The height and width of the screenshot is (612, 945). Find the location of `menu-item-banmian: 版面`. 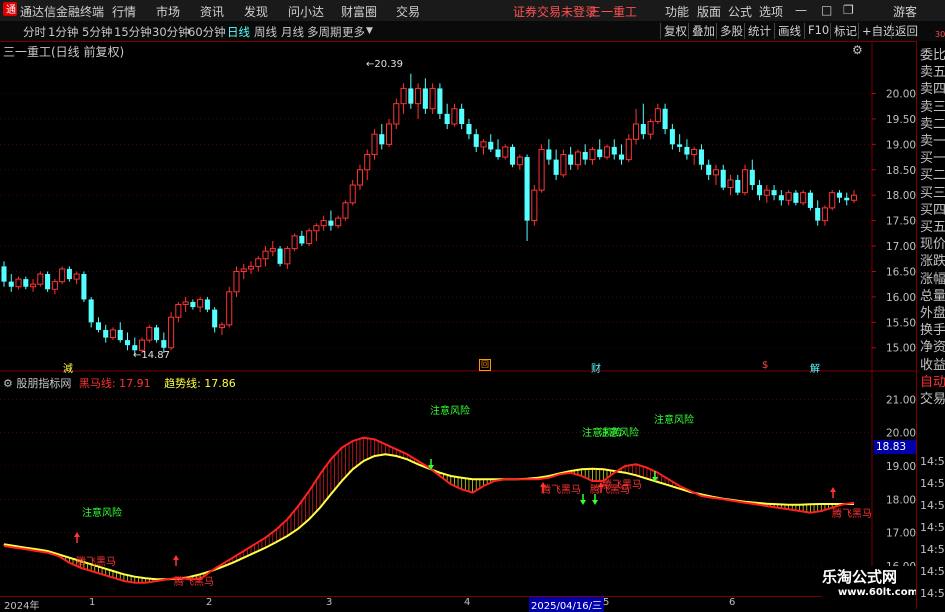

menu-item-banmian: 版面 is located at coordinates (709, 11).